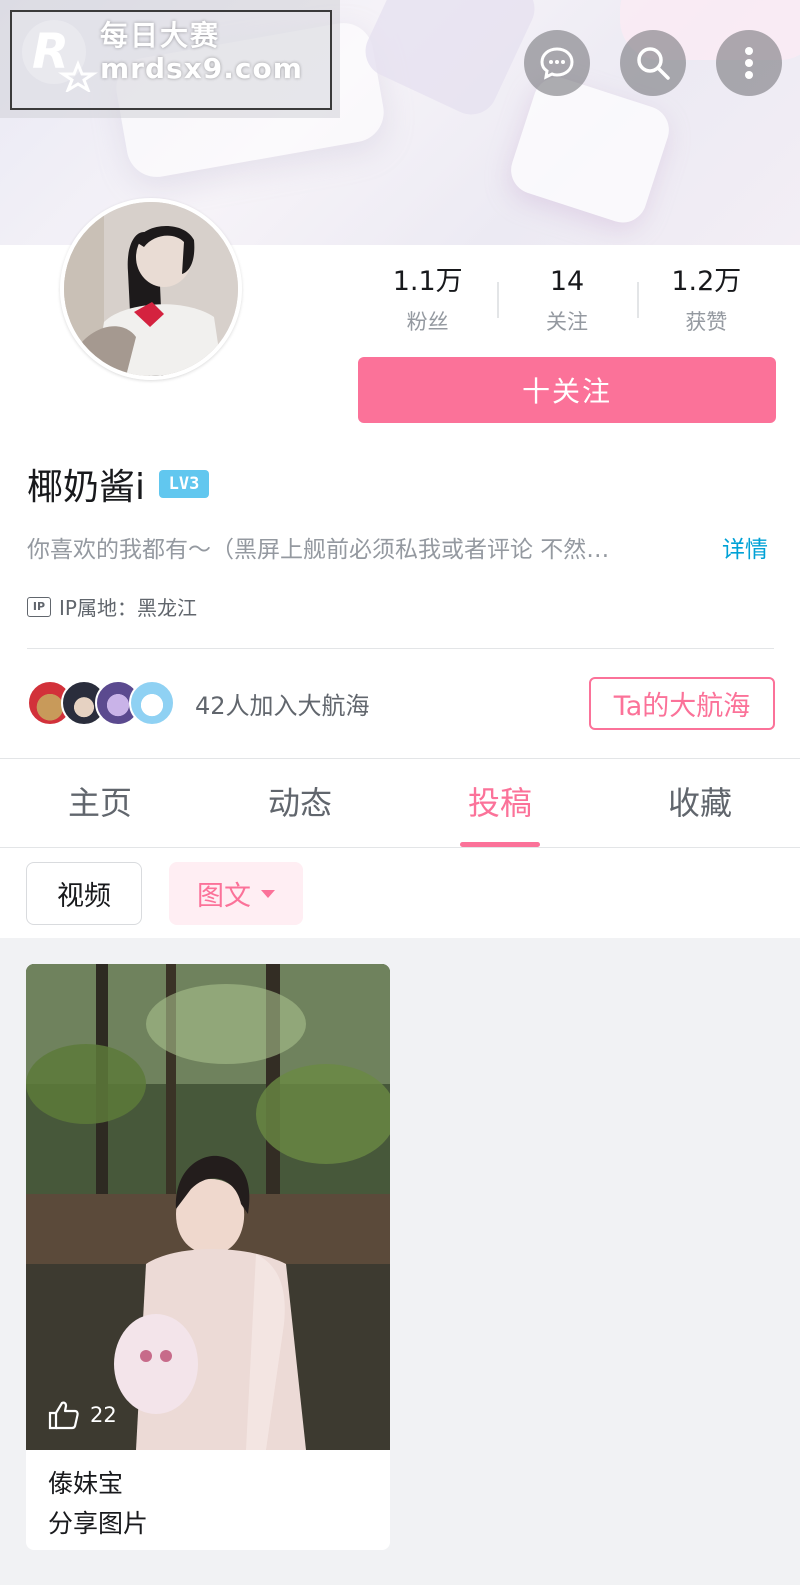  What do you see at coordinates (427, 302) in the screenshot?
I see `followers-stat: 1.1万 粉丝` at bounding box center [427, 302].